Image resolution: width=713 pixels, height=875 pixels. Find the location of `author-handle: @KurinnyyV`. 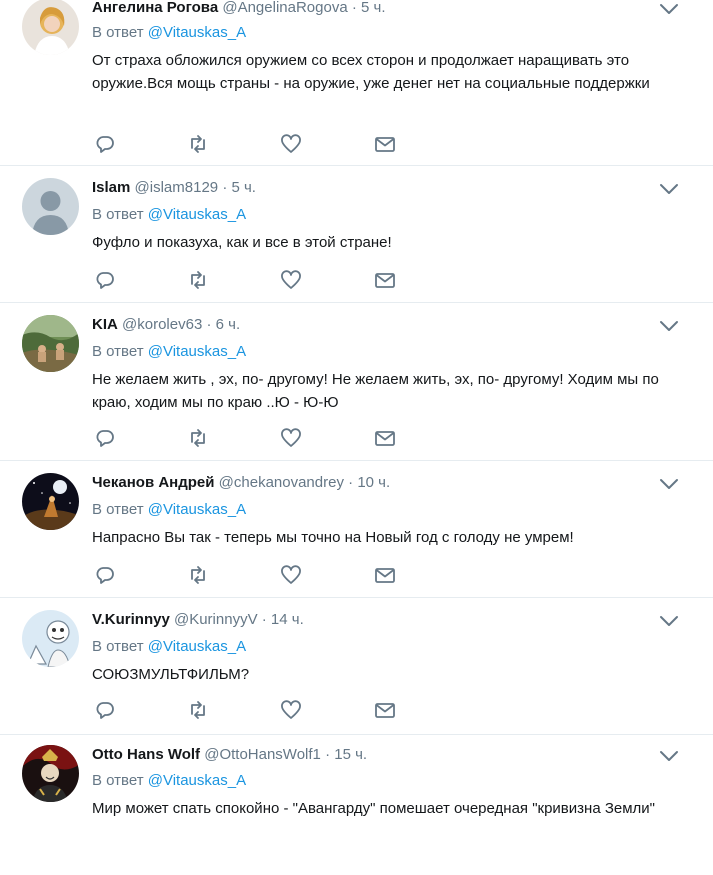

author-handle: @KurinnyyV is located at coordinates (216, 619).